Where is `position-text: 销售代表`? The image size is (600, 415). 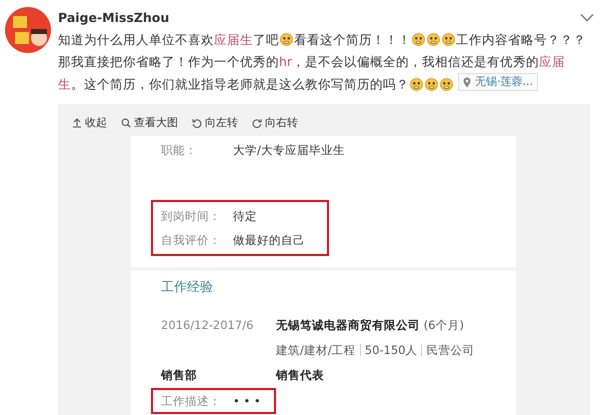
position-text: 销售代表 is located at coordinates (300, 375).